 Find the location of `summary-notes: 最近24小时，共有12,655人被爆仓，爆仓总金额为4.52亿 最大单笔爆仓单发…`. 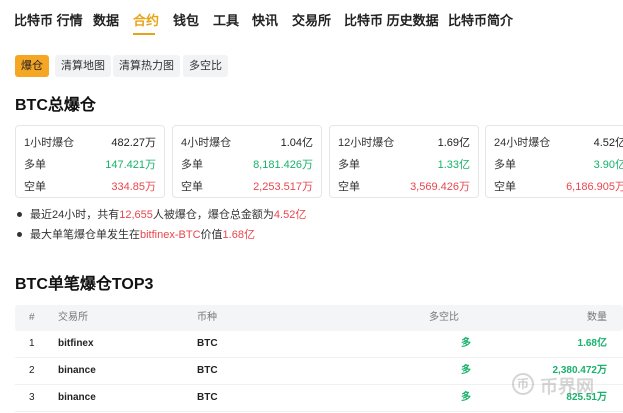

summary-notes: 最近24小时，共有12,655人被爆仓，爆仓总金额为4.52亿 最大单笔爆仓单发… is located at coordinates (160, 227).